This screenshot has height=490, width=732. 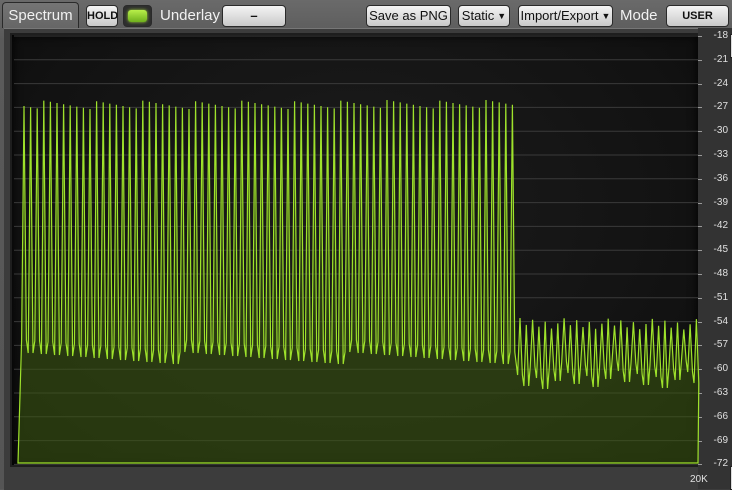 What do you see at coordinates (720, 178) in the screenshot?
I see `db-tick-label: -36` at bounding box center [720, 178].